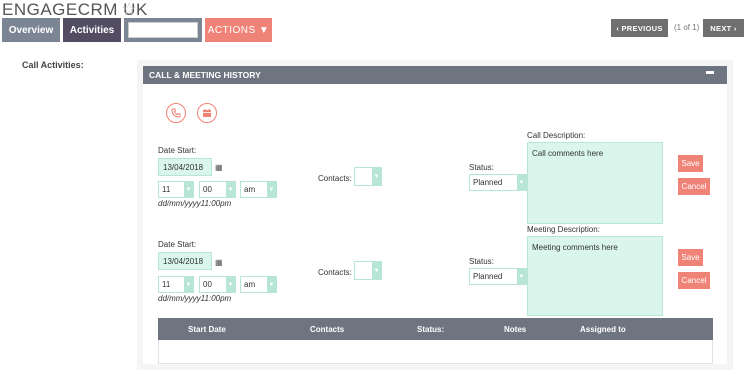 The height and width of the screenshot is (374, 750). Describe the element at coordinates (595, 276) in the screenshot. I see `meeting-description-textarea: Meeting comments here` at that location.